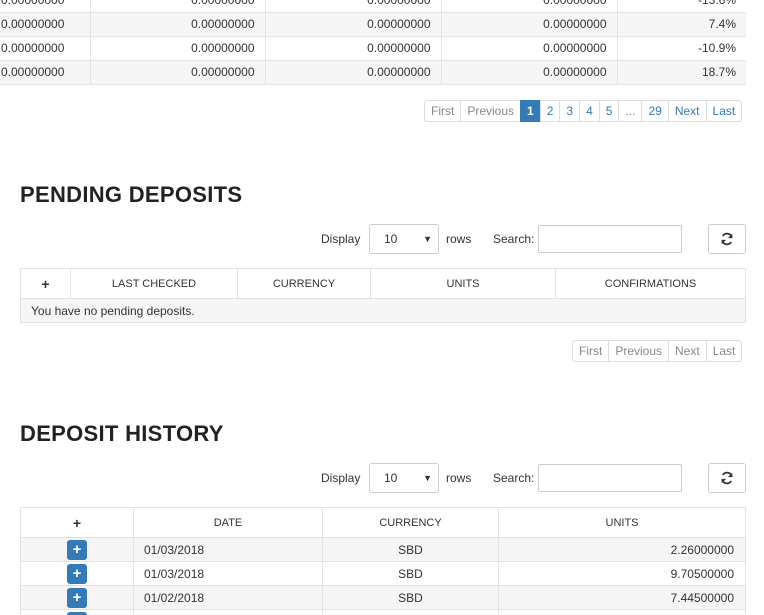  I want to click on history-controls: Display 10 ▼ rows Search:, so click(382, 478).